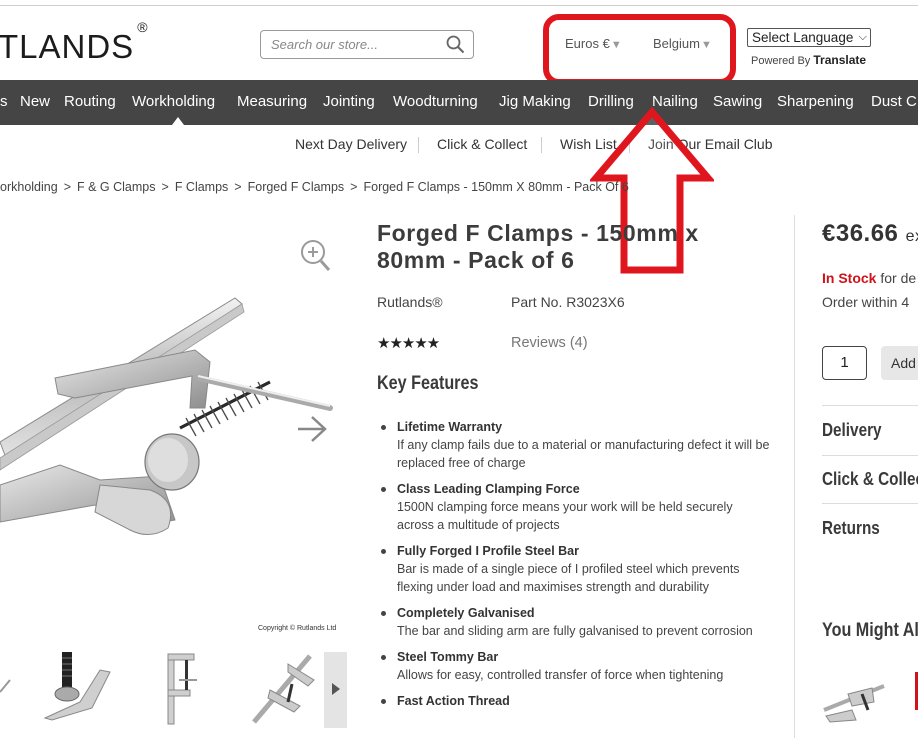  Describe the element at coordinates (315, 257) in the screenshot. I see `zoom-in-icon` at that location.